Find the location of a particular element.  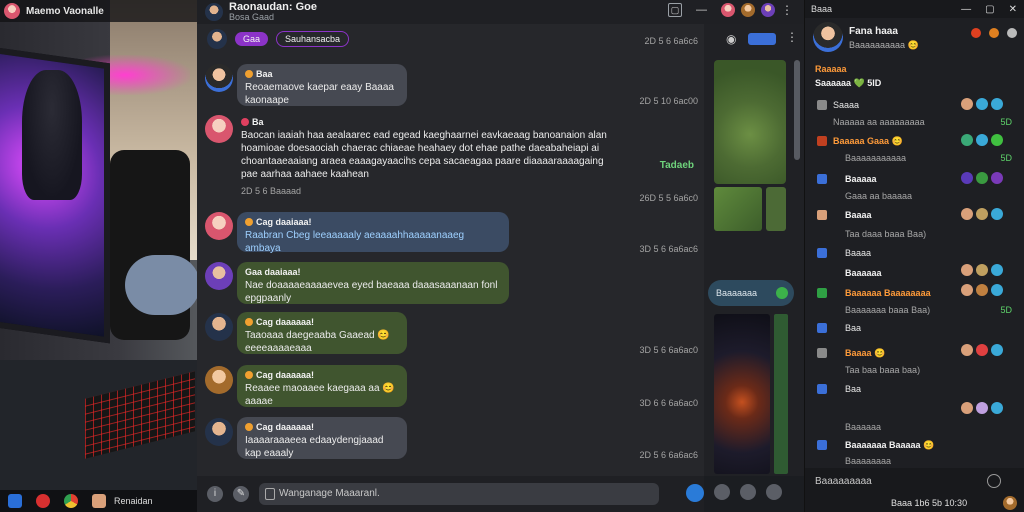

emoji-icon is located at coordinates (722, 492).